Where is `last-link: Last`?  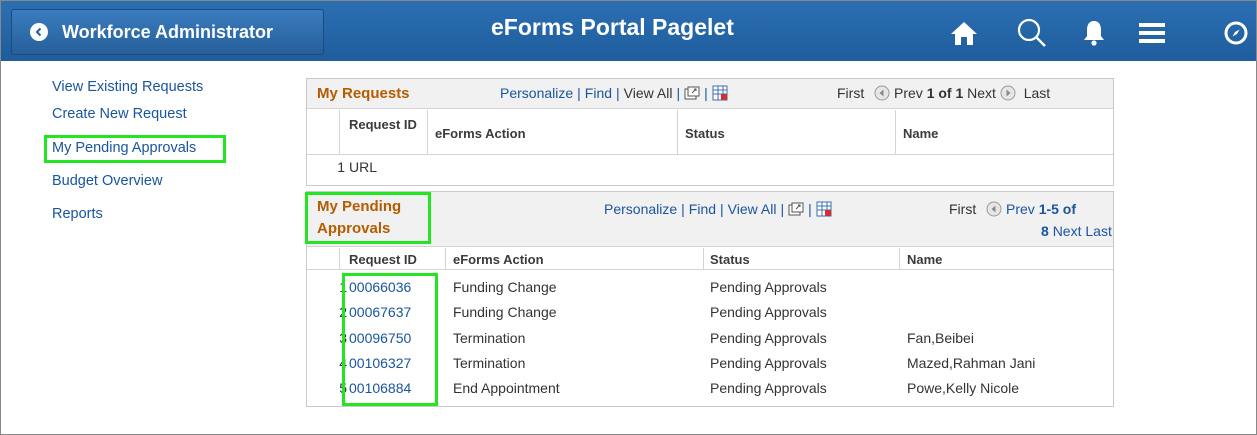 last-link: Last is located at coordinates (1098, 231).